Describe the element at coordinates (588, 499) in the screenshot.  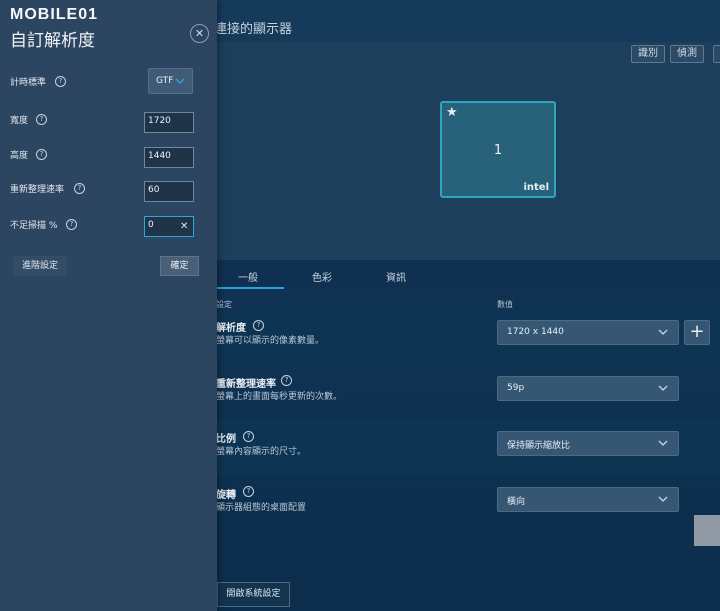
I see `rotation-select: 橫向` at that location.